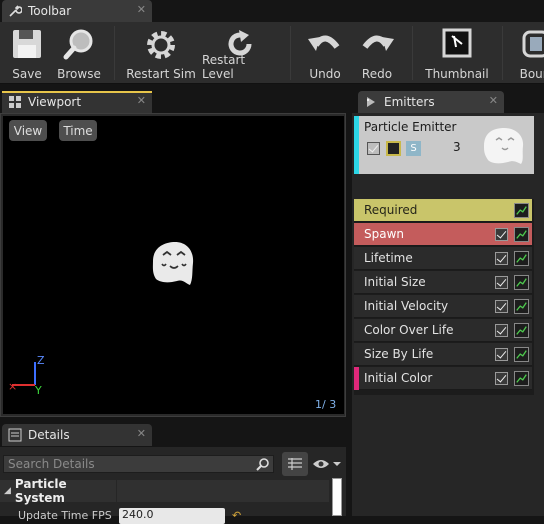 The width and height of the screenshot is (544, 524). What do you see at coordinates (78, 130) in the screenshot?
I see `time-button: Time` at bounding box center [78, 130].